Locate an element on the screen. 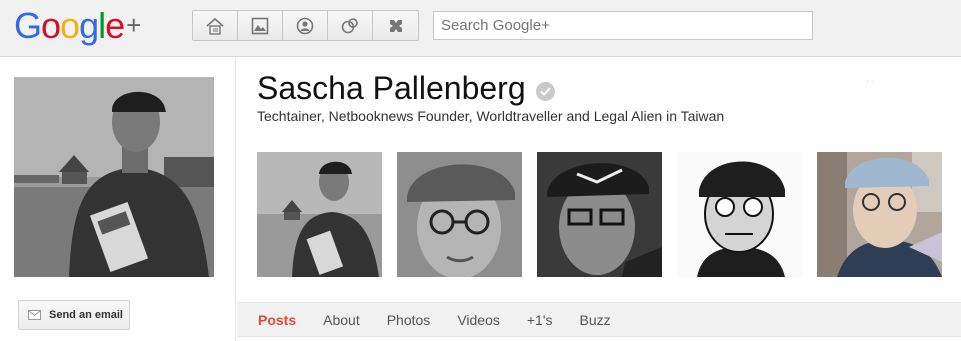 The image size is (961, 341). nav-button-group is located at coordinates (305, 25).